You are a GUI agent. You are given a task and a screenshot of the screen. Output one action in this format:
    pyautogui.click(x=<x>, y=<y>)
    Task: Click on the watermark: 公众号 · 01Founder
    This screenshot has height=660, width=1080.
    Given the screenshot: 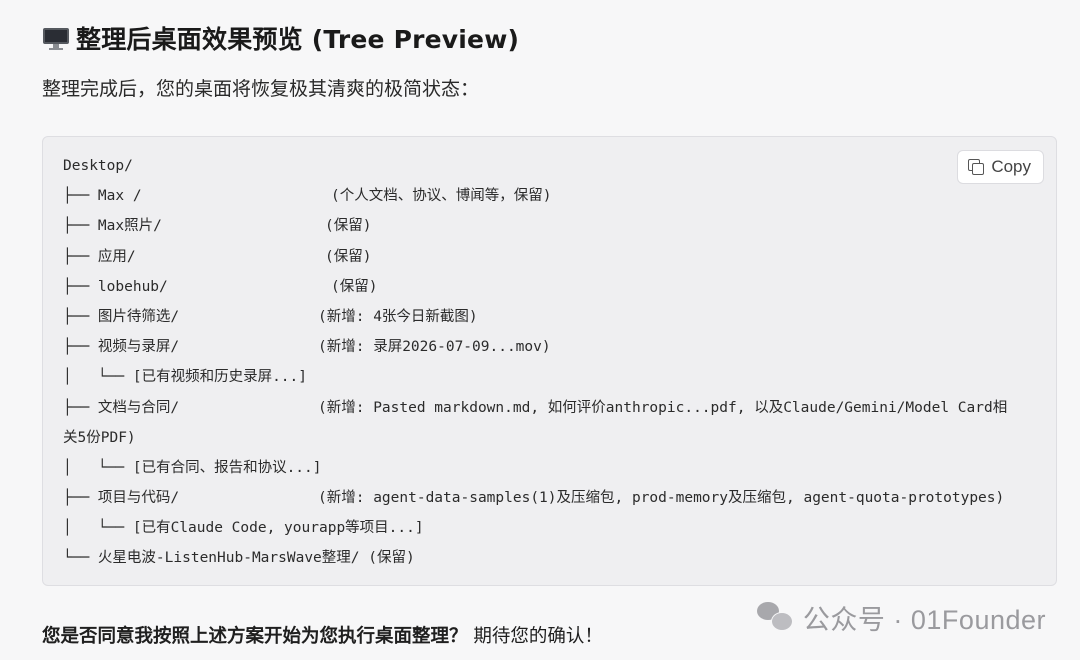 What is the action you would take?
    pyautogui.click(x=901, y=617)
    